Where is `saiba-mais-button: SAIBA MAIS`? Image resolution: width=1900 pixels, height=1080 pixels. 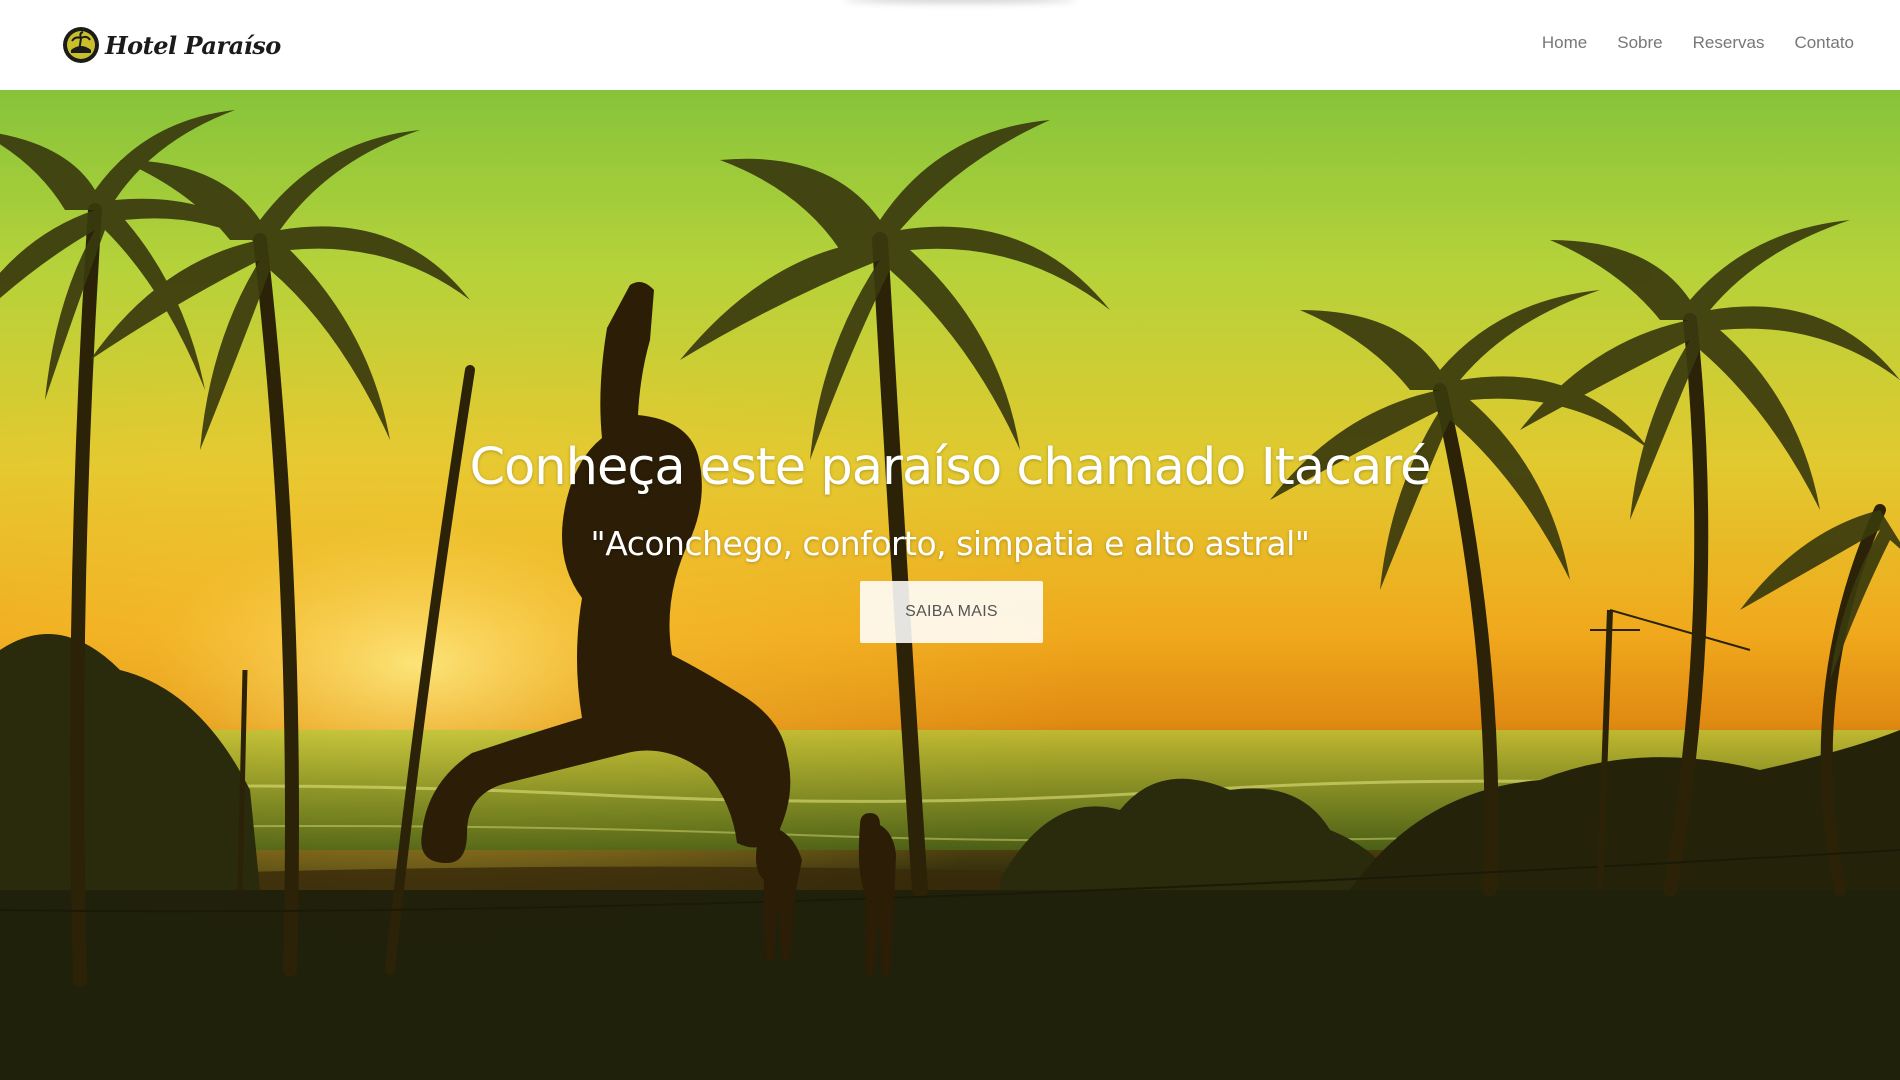
saiba-mais-button: SAIBA MAIS is located at coordinates (951, 612).